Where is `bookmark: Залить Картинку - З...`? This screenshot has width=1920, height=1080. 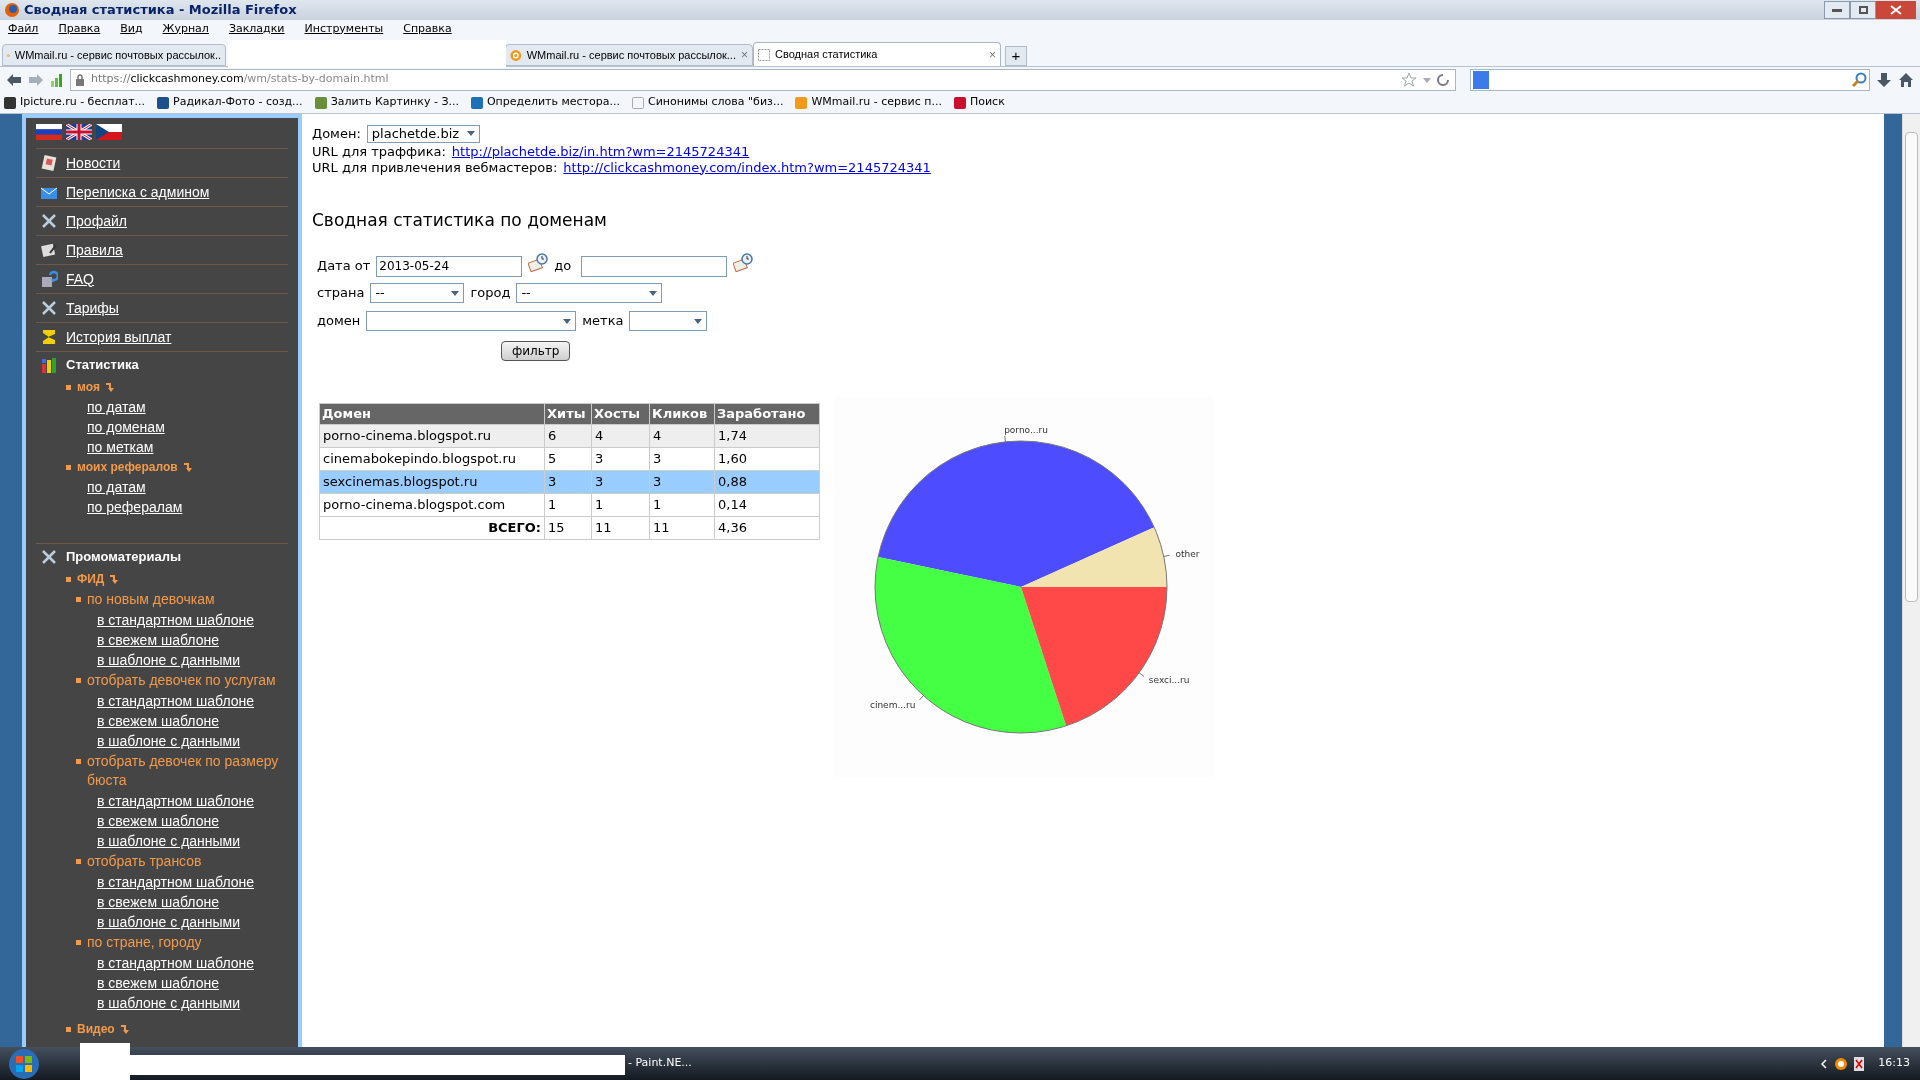 bookmark: Залить Картинку - З... is located at coordinates (386, 102).